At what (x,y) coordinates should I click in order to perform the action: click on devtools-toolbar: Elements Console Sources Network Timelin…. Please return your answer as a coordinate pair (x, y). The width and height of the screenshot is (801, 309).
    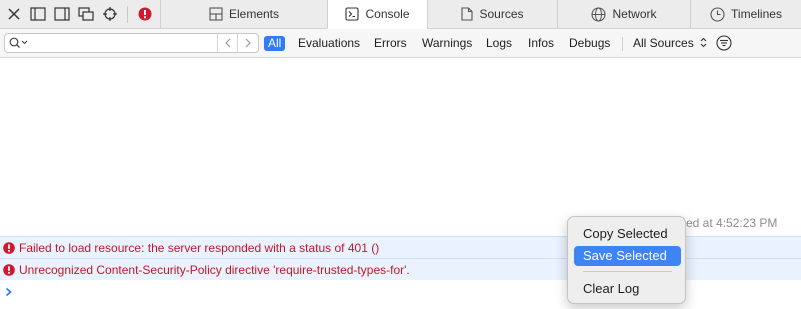
    Looking at the image, I should click on (400, 14).